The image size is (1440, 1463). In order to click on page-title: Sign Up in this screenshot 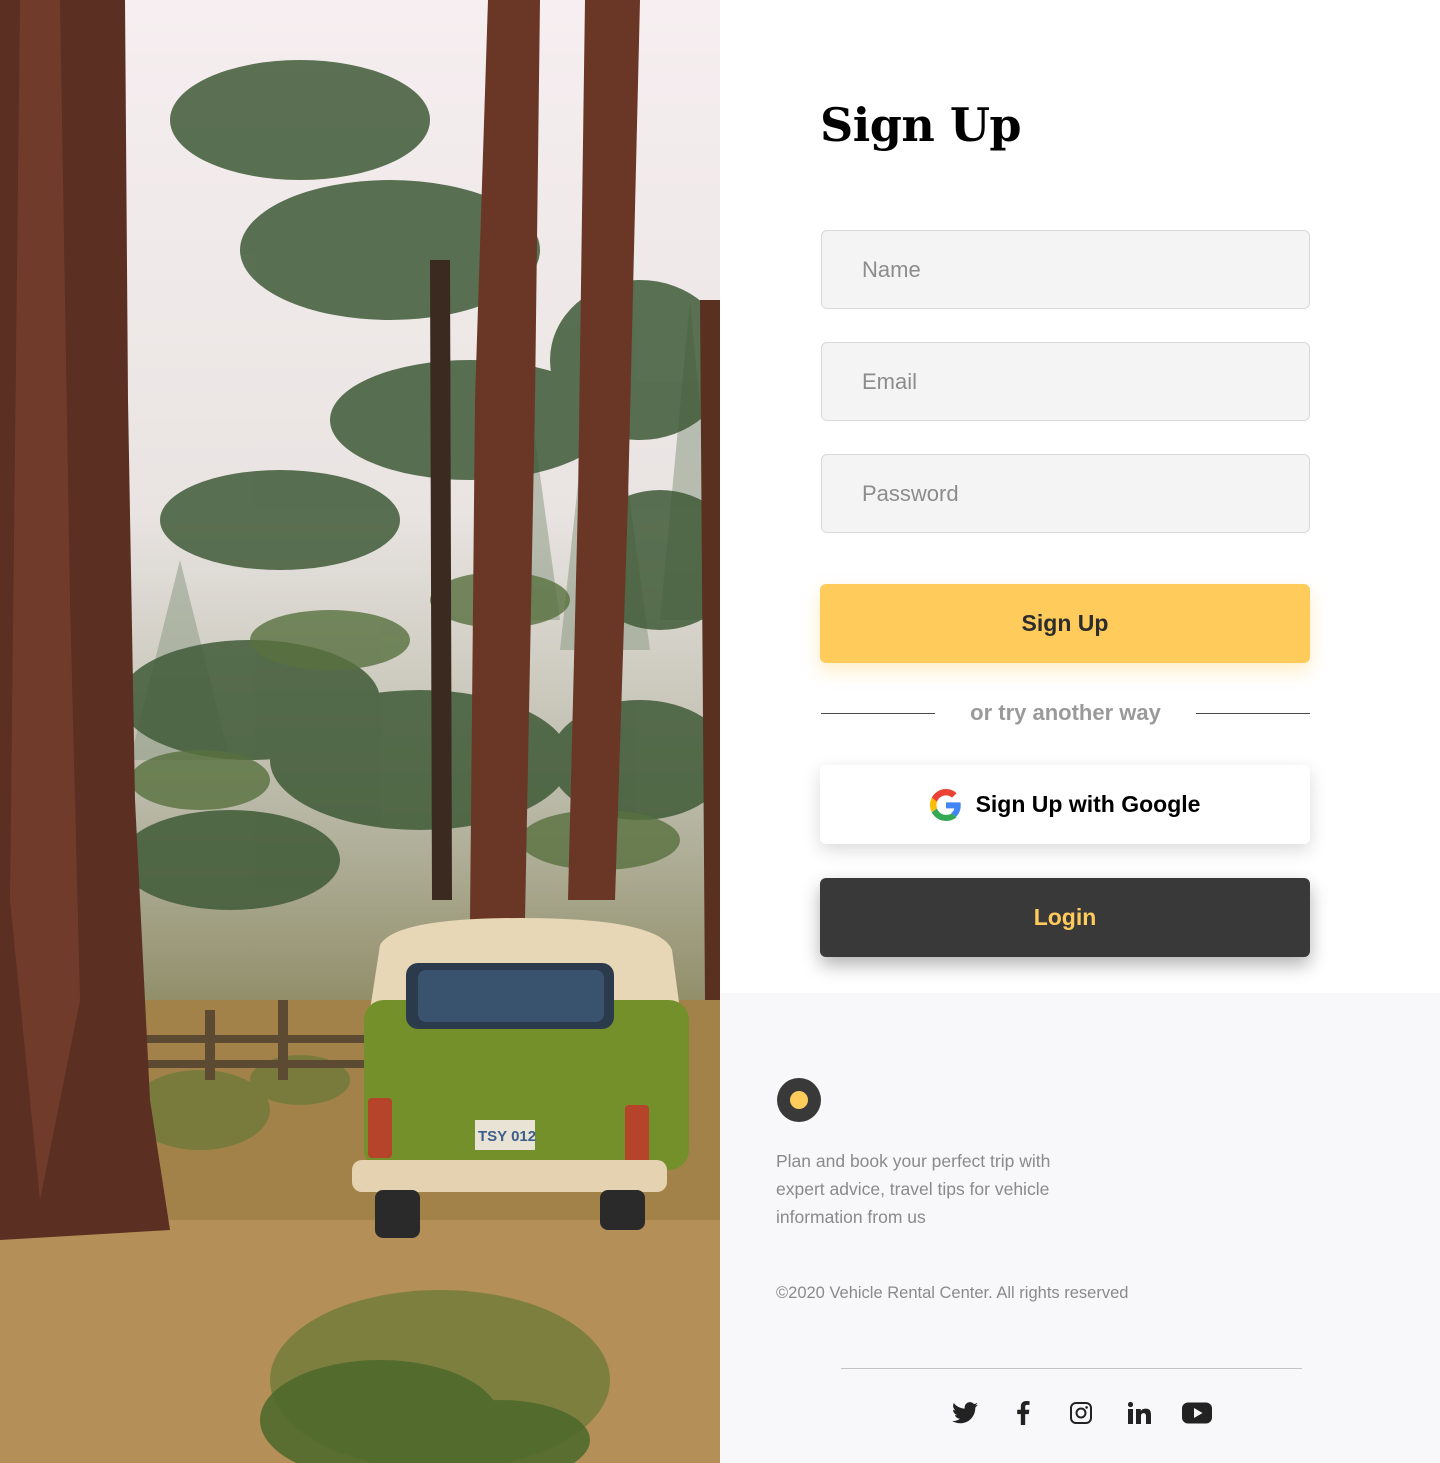, I will do `click(921, 125)`.